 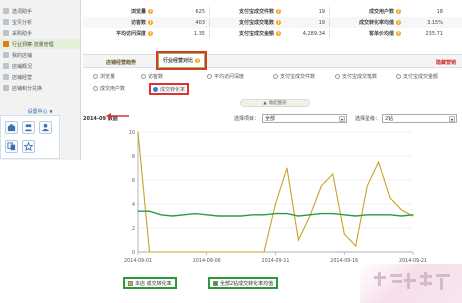 I want to click on metric-options-row: 浏览量 访客数 平均访问深度 支付宝成交件数 支付宝成交笔数 支付宝成交金额, so click(x=272, y=76).